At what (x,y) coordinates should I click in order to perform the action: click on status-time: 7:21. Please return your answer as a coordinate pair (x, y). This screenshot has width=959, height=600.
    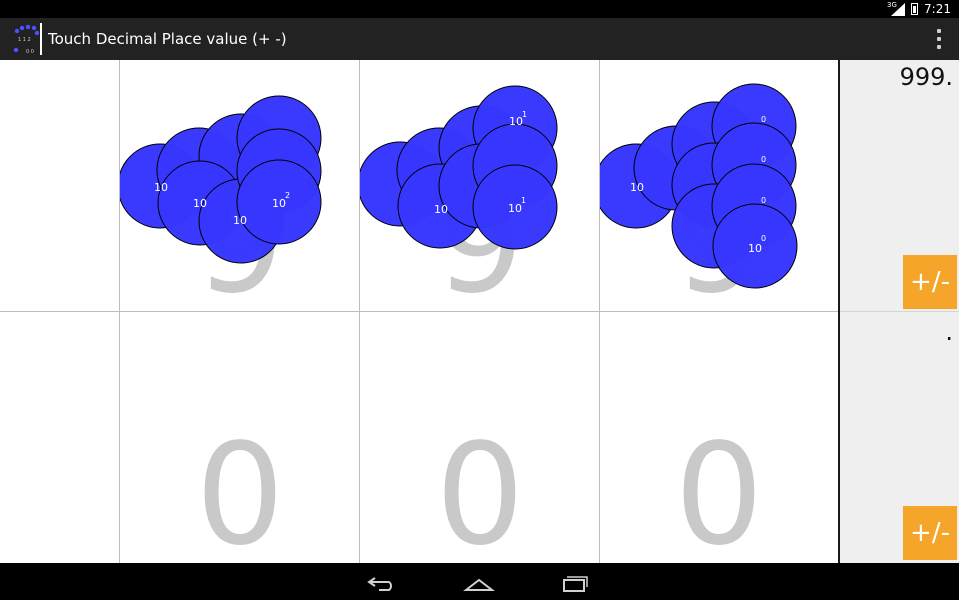
    Looking at the image, I should click on (937, 9).